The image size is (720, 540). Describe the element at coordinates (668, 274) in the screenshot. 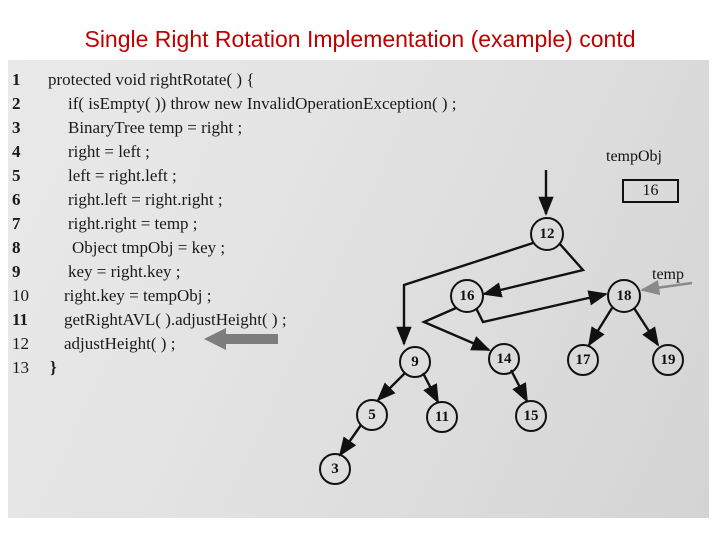

I see `temp-label: temp` at that location.